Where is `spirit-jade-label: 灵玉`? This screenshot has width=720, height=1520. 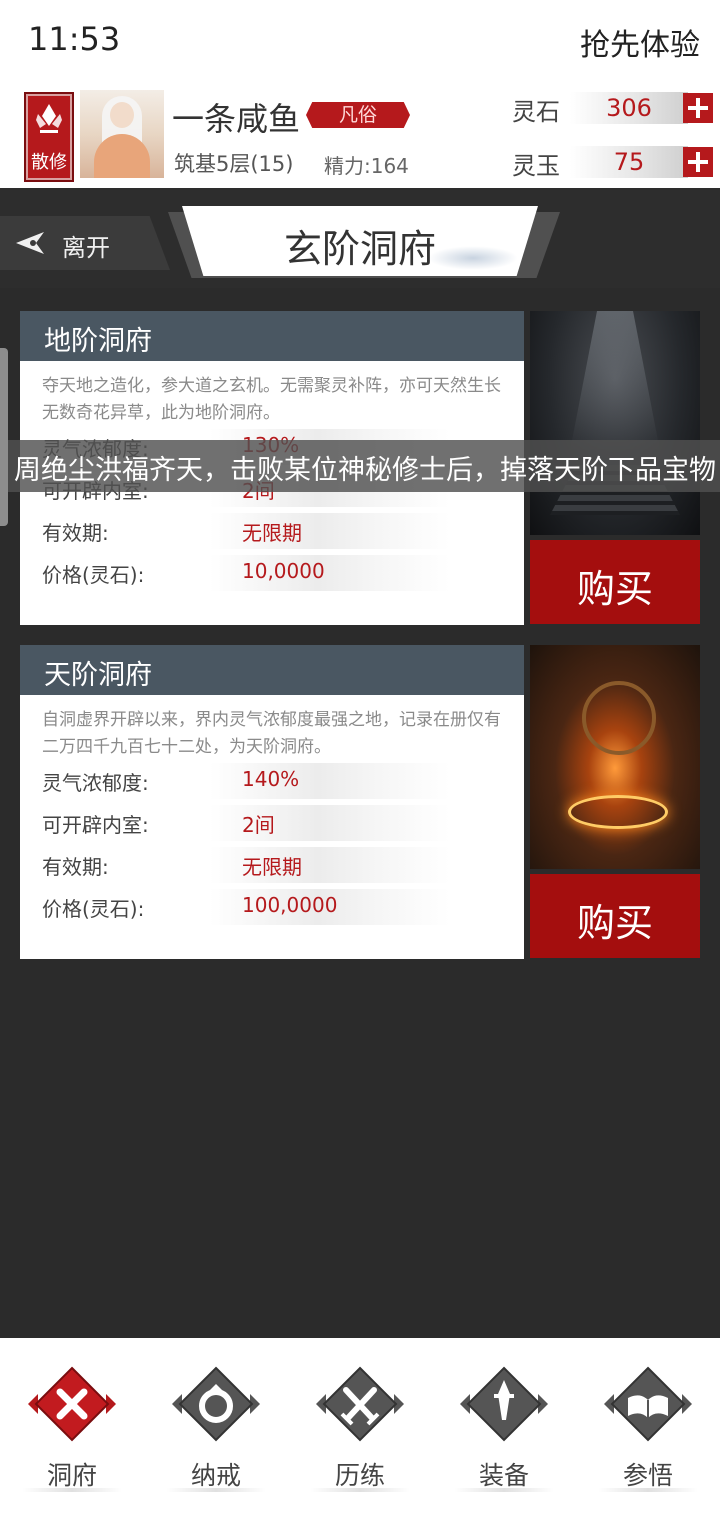
spirit-jade-label: 灵玉 is located at coordinates (536, 166).